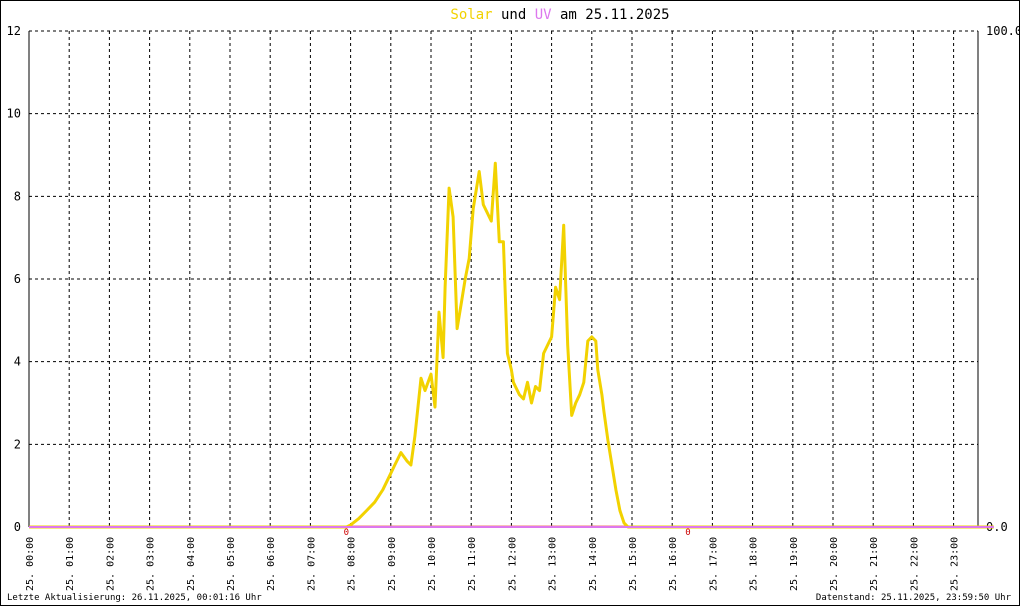 This screenshot has width=1020, height=606. What do you see at coordinates (834, 564) in the screenshot?
I see `x-tick-label: 25. 20:00` at bounding box center [834, 564].